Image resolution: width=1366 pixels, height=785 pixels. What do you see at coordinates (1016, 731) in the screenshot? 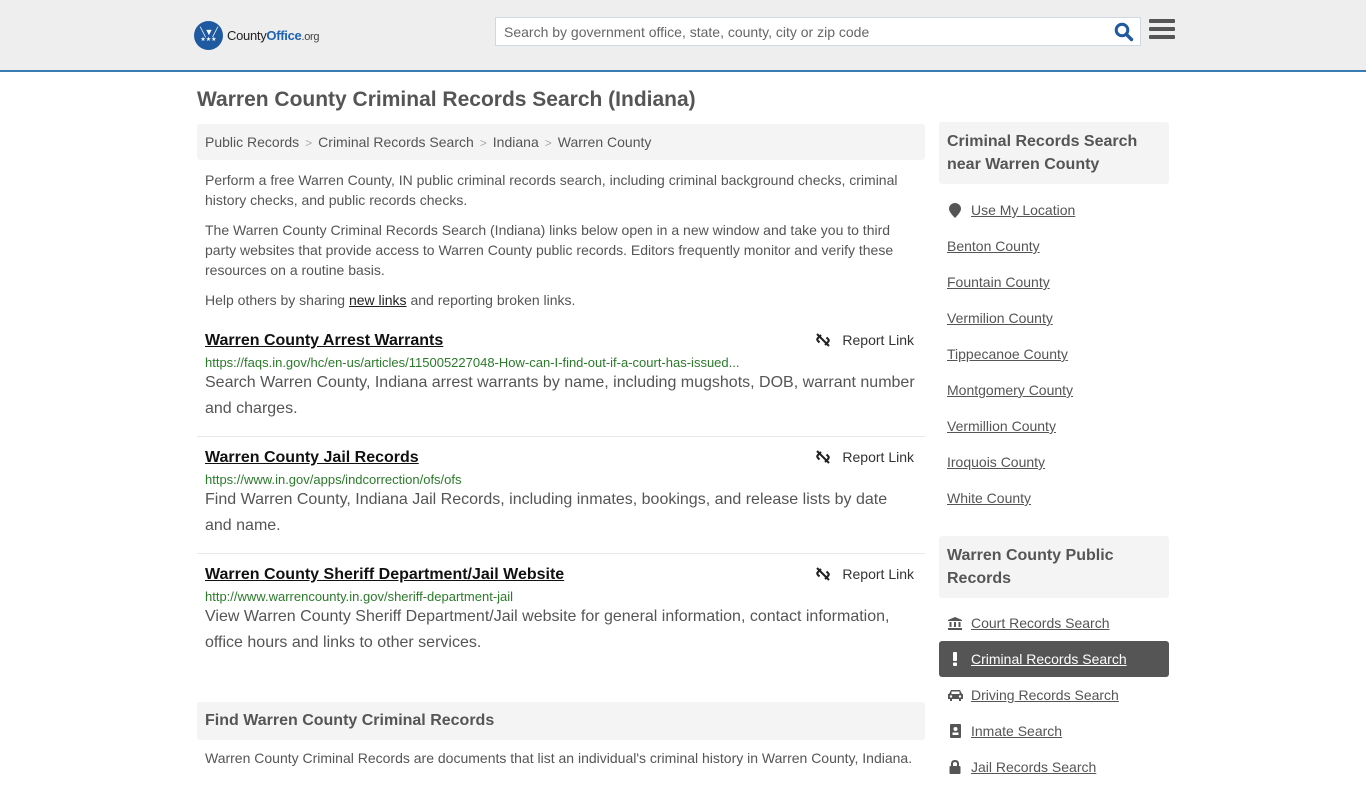
I see `inmate-search-link: Inmate Search` at bounding box center [1016, 731].